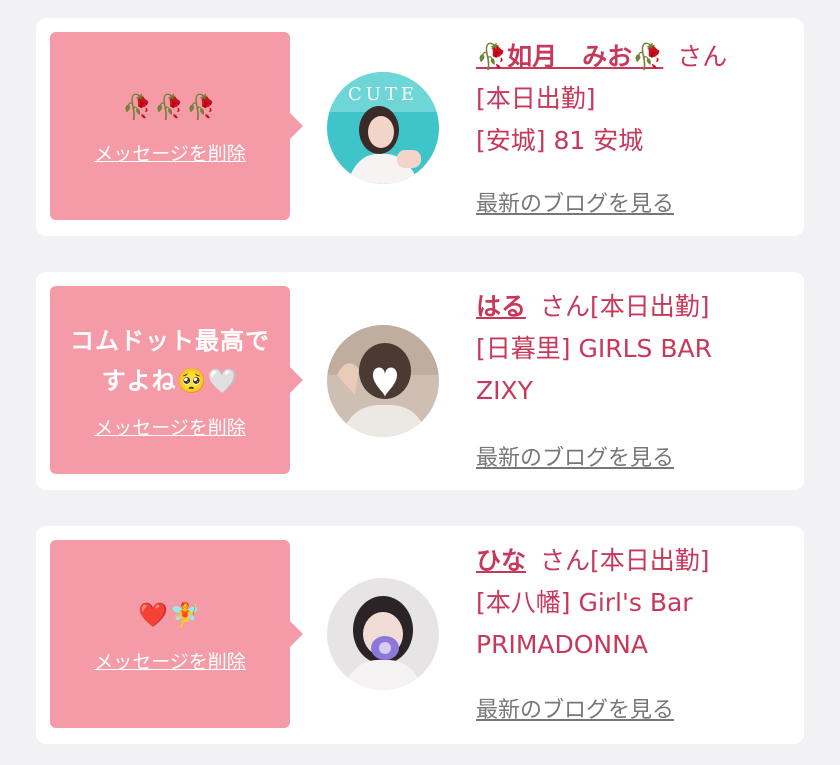 This screenshot has width=840, height=765. What do you see at coordinates (501, 560) in the screenshot?
I see `girl-name-link: ひな` at bounding box center [501, 560].